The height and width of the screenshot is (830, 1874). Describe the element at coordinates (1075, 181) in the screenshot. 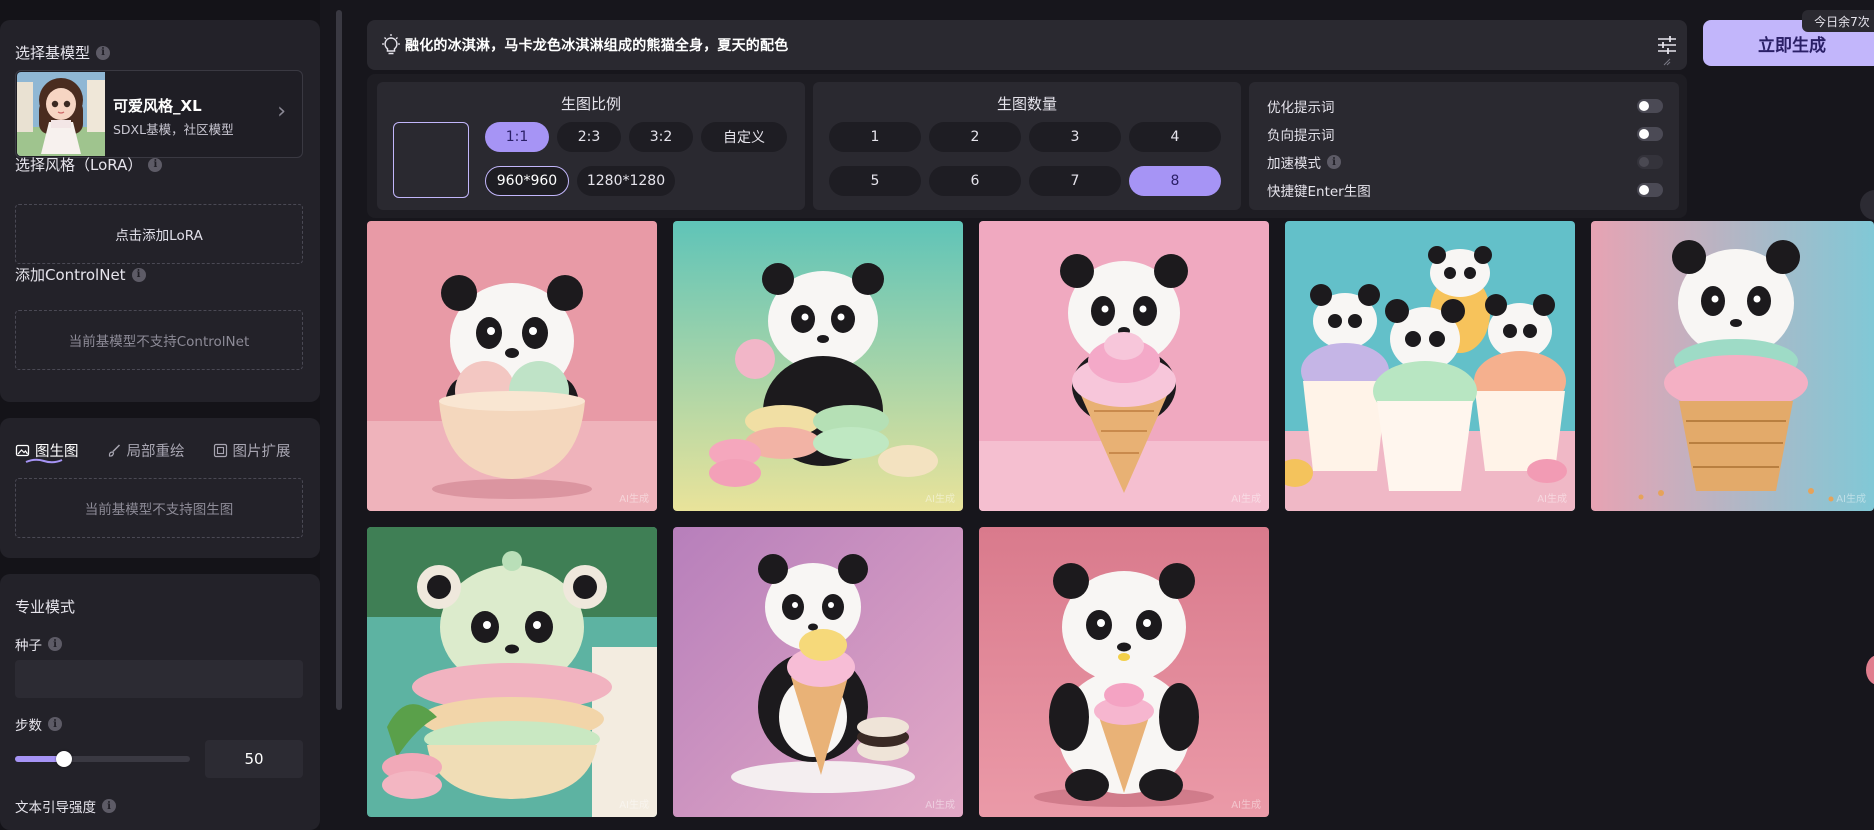

I see `count-option-7: 7` at that location.